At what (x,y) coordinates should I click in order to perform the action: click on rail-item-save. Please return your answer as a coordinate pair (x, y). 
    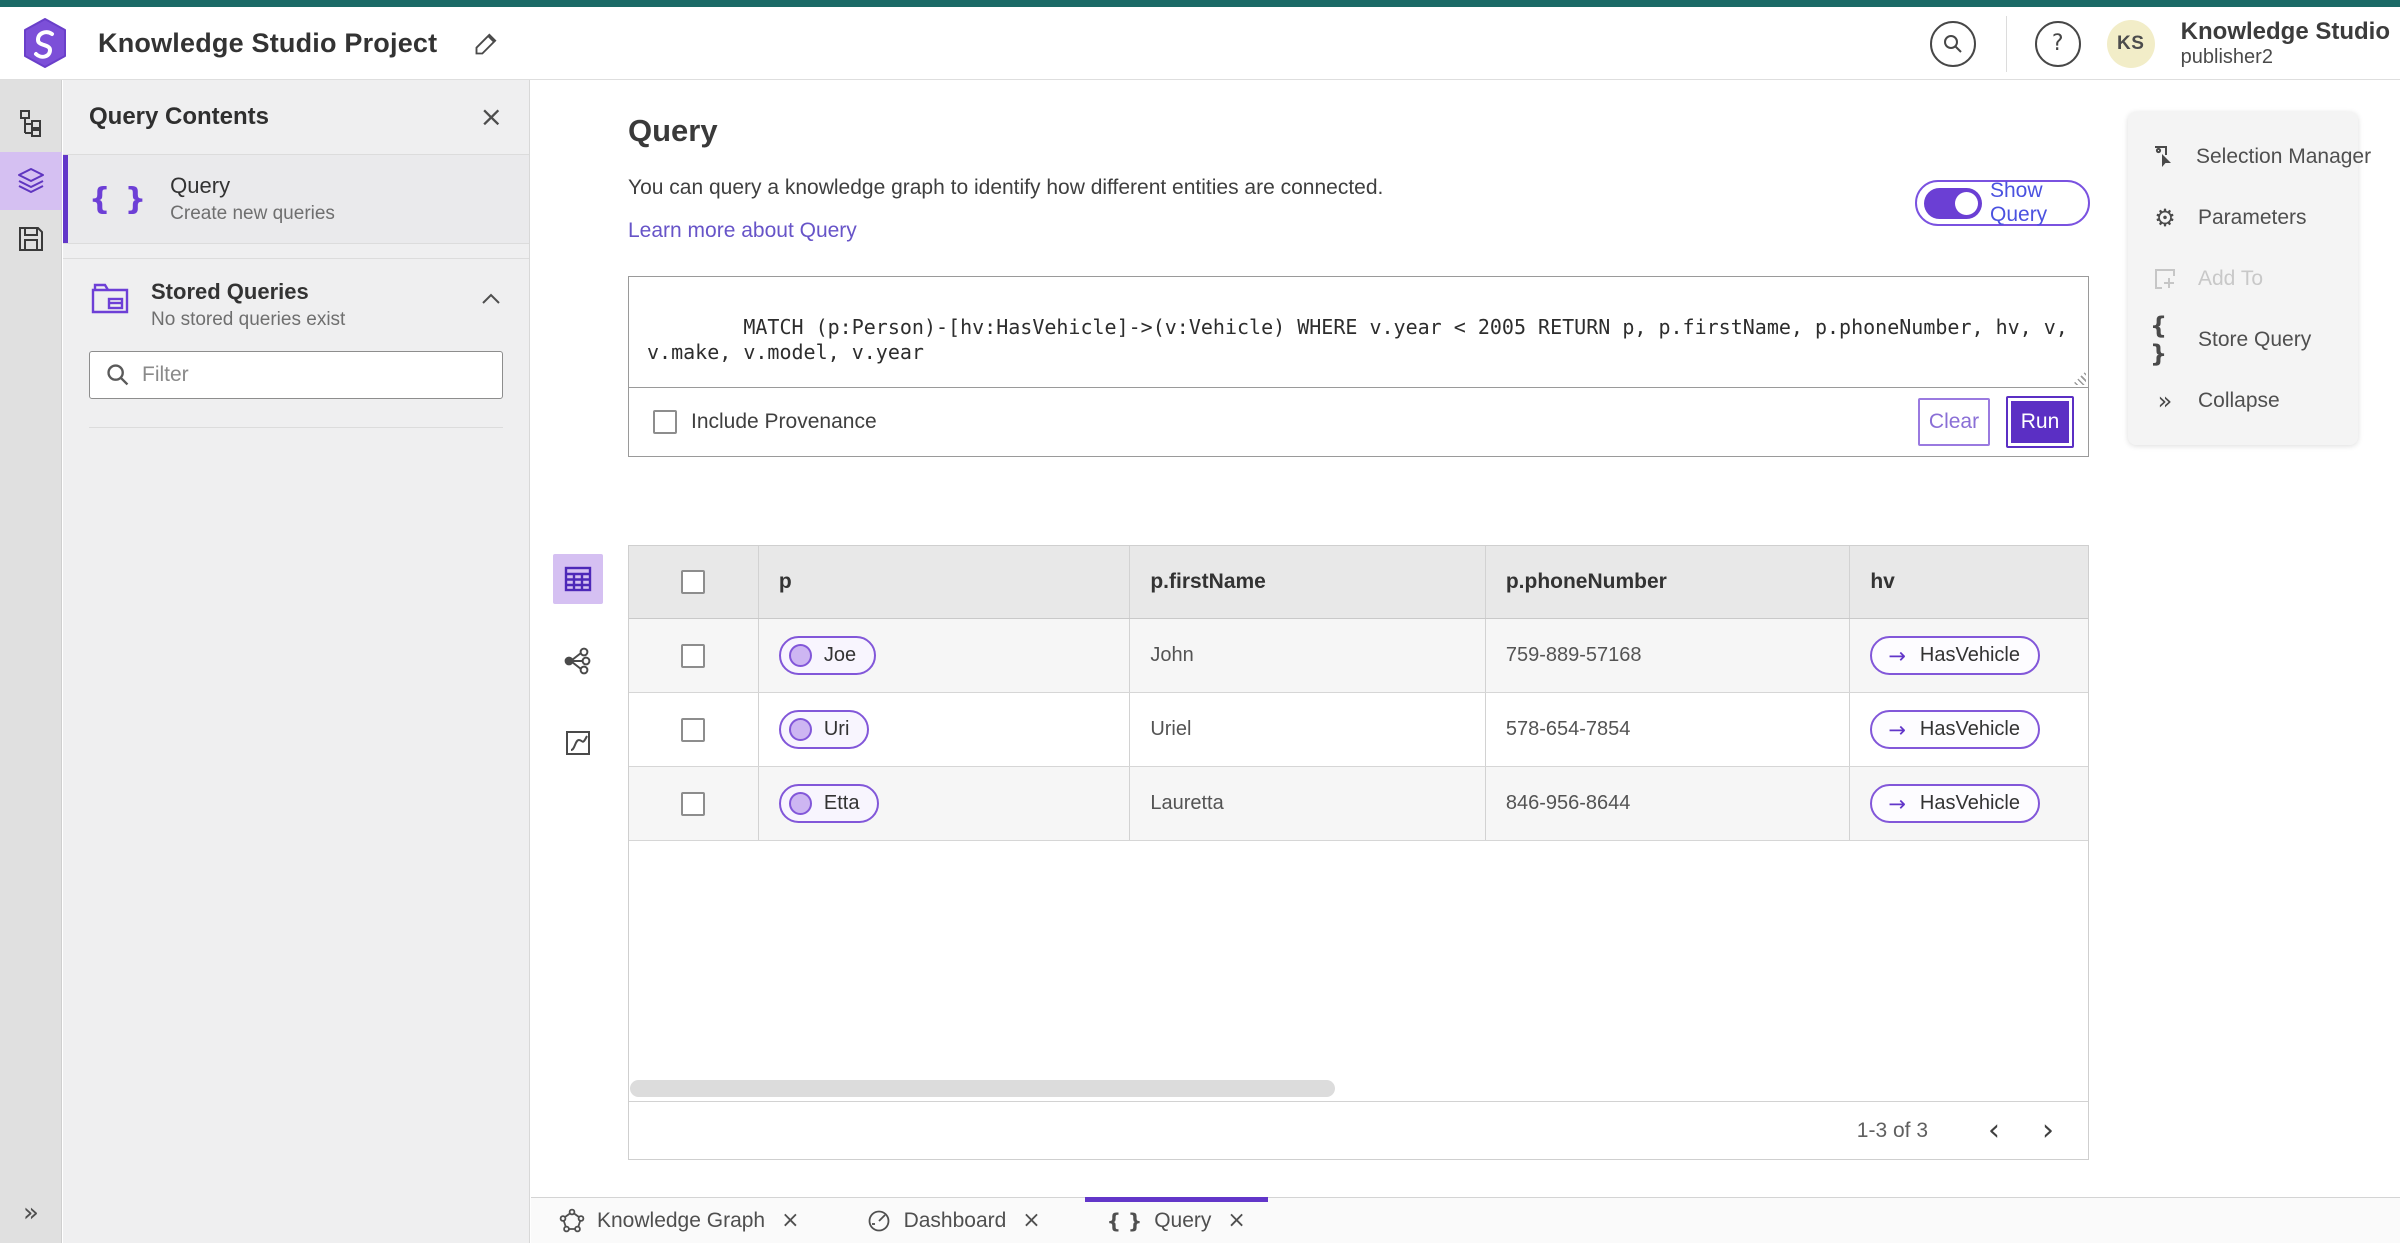
    Looking at the image, I should click on (31, 239).